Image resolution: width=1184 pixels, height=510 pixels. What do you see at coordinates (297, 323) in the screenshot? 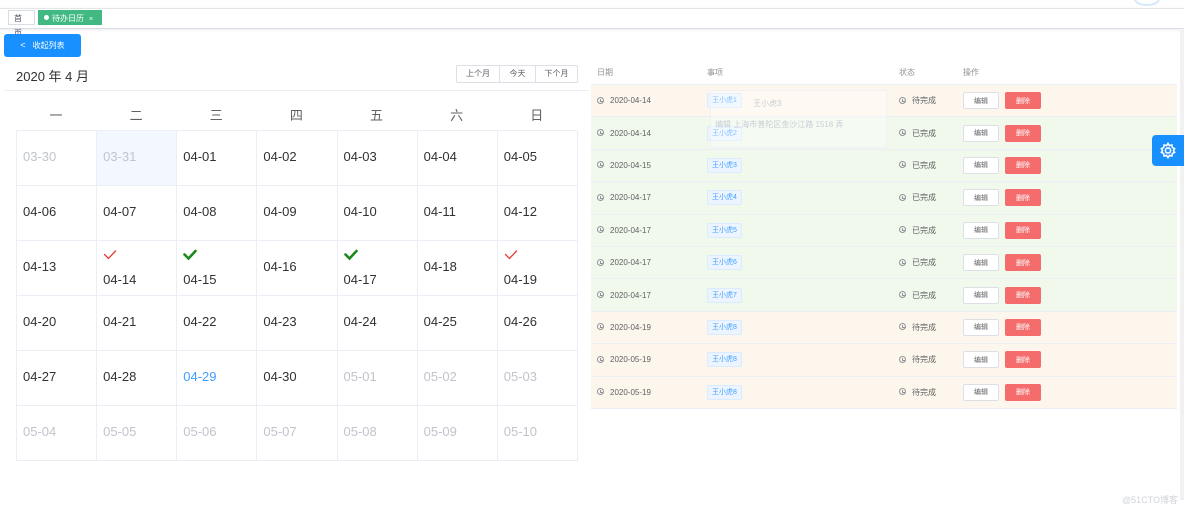
I see `calendar-day: 04-23` at bounding box center [297, 323].